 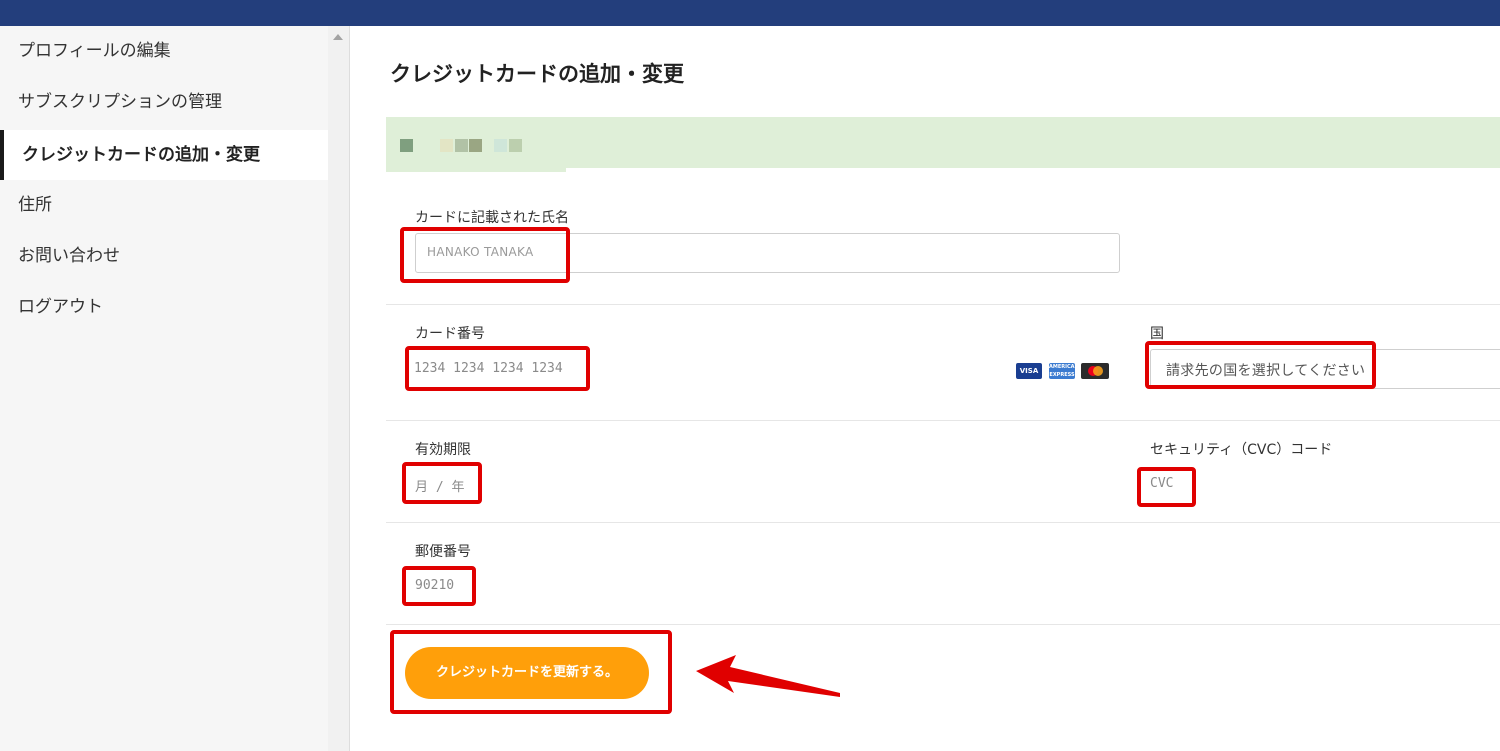 What do you see at coordinates (480, 252) in the screenshot?
I see `name-placeholder: HANAKO TANAKA` at bounding box center [480, 252].